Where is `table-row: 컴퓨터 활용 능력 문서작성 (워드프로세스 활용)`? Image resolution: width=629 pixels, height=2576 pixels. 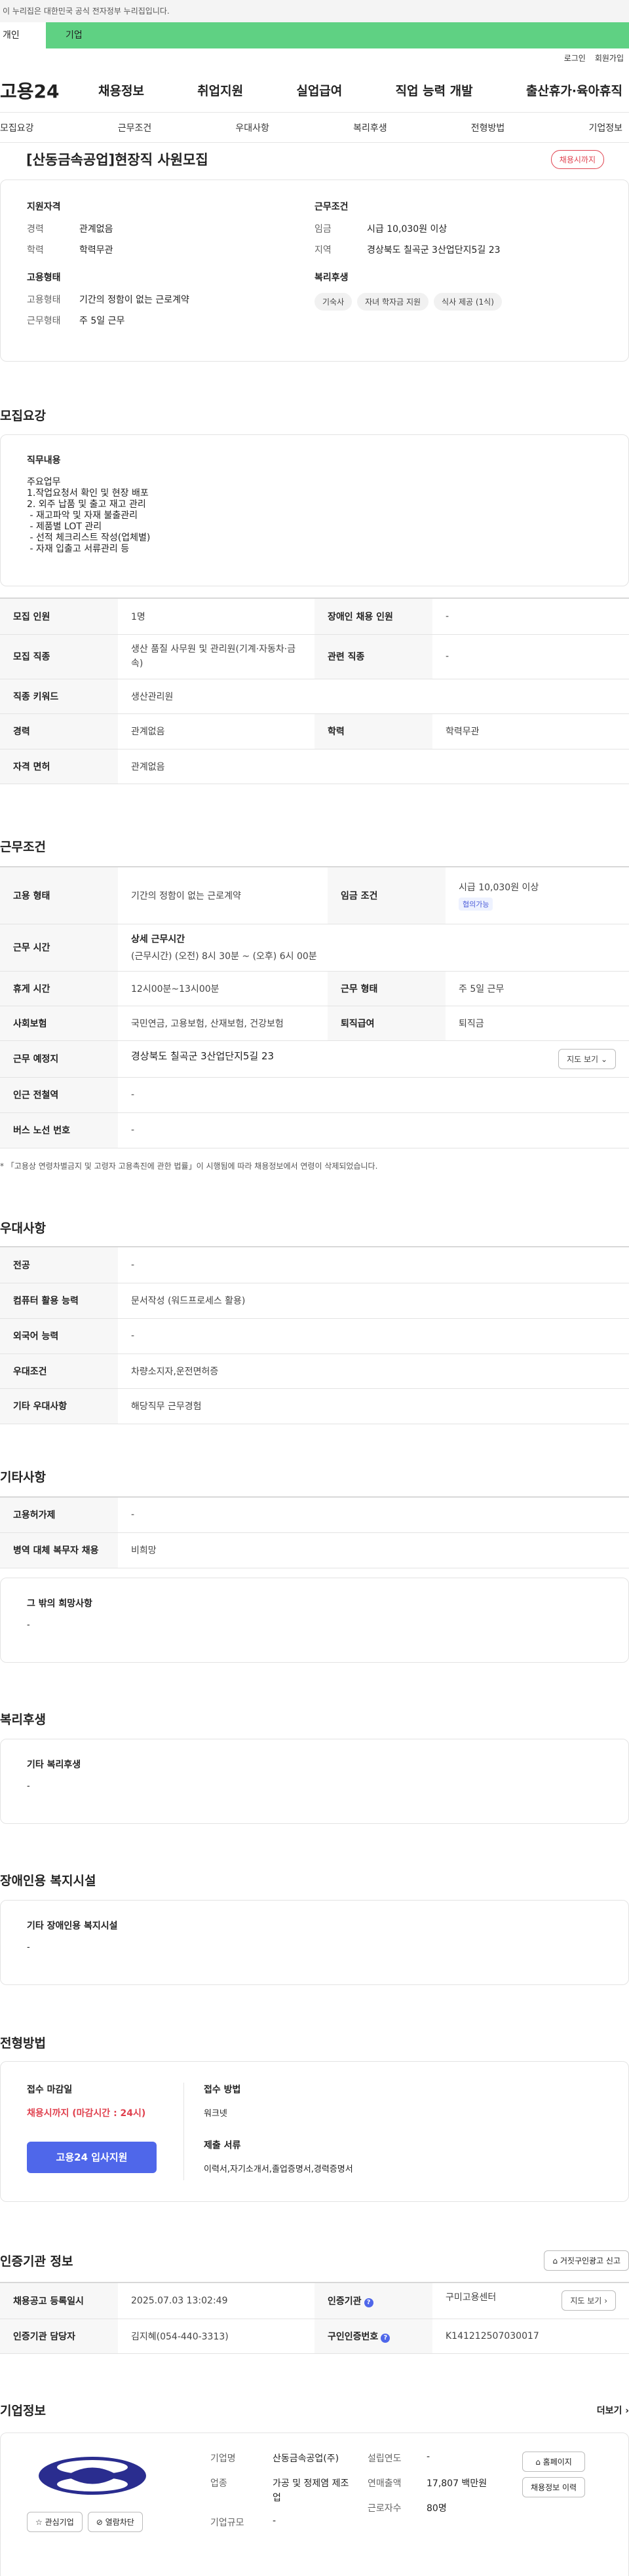
table-row: 컴퓨터 활용 능력 문서작성 (워드프로세스 활용) is located at coordinates (314, 1301).